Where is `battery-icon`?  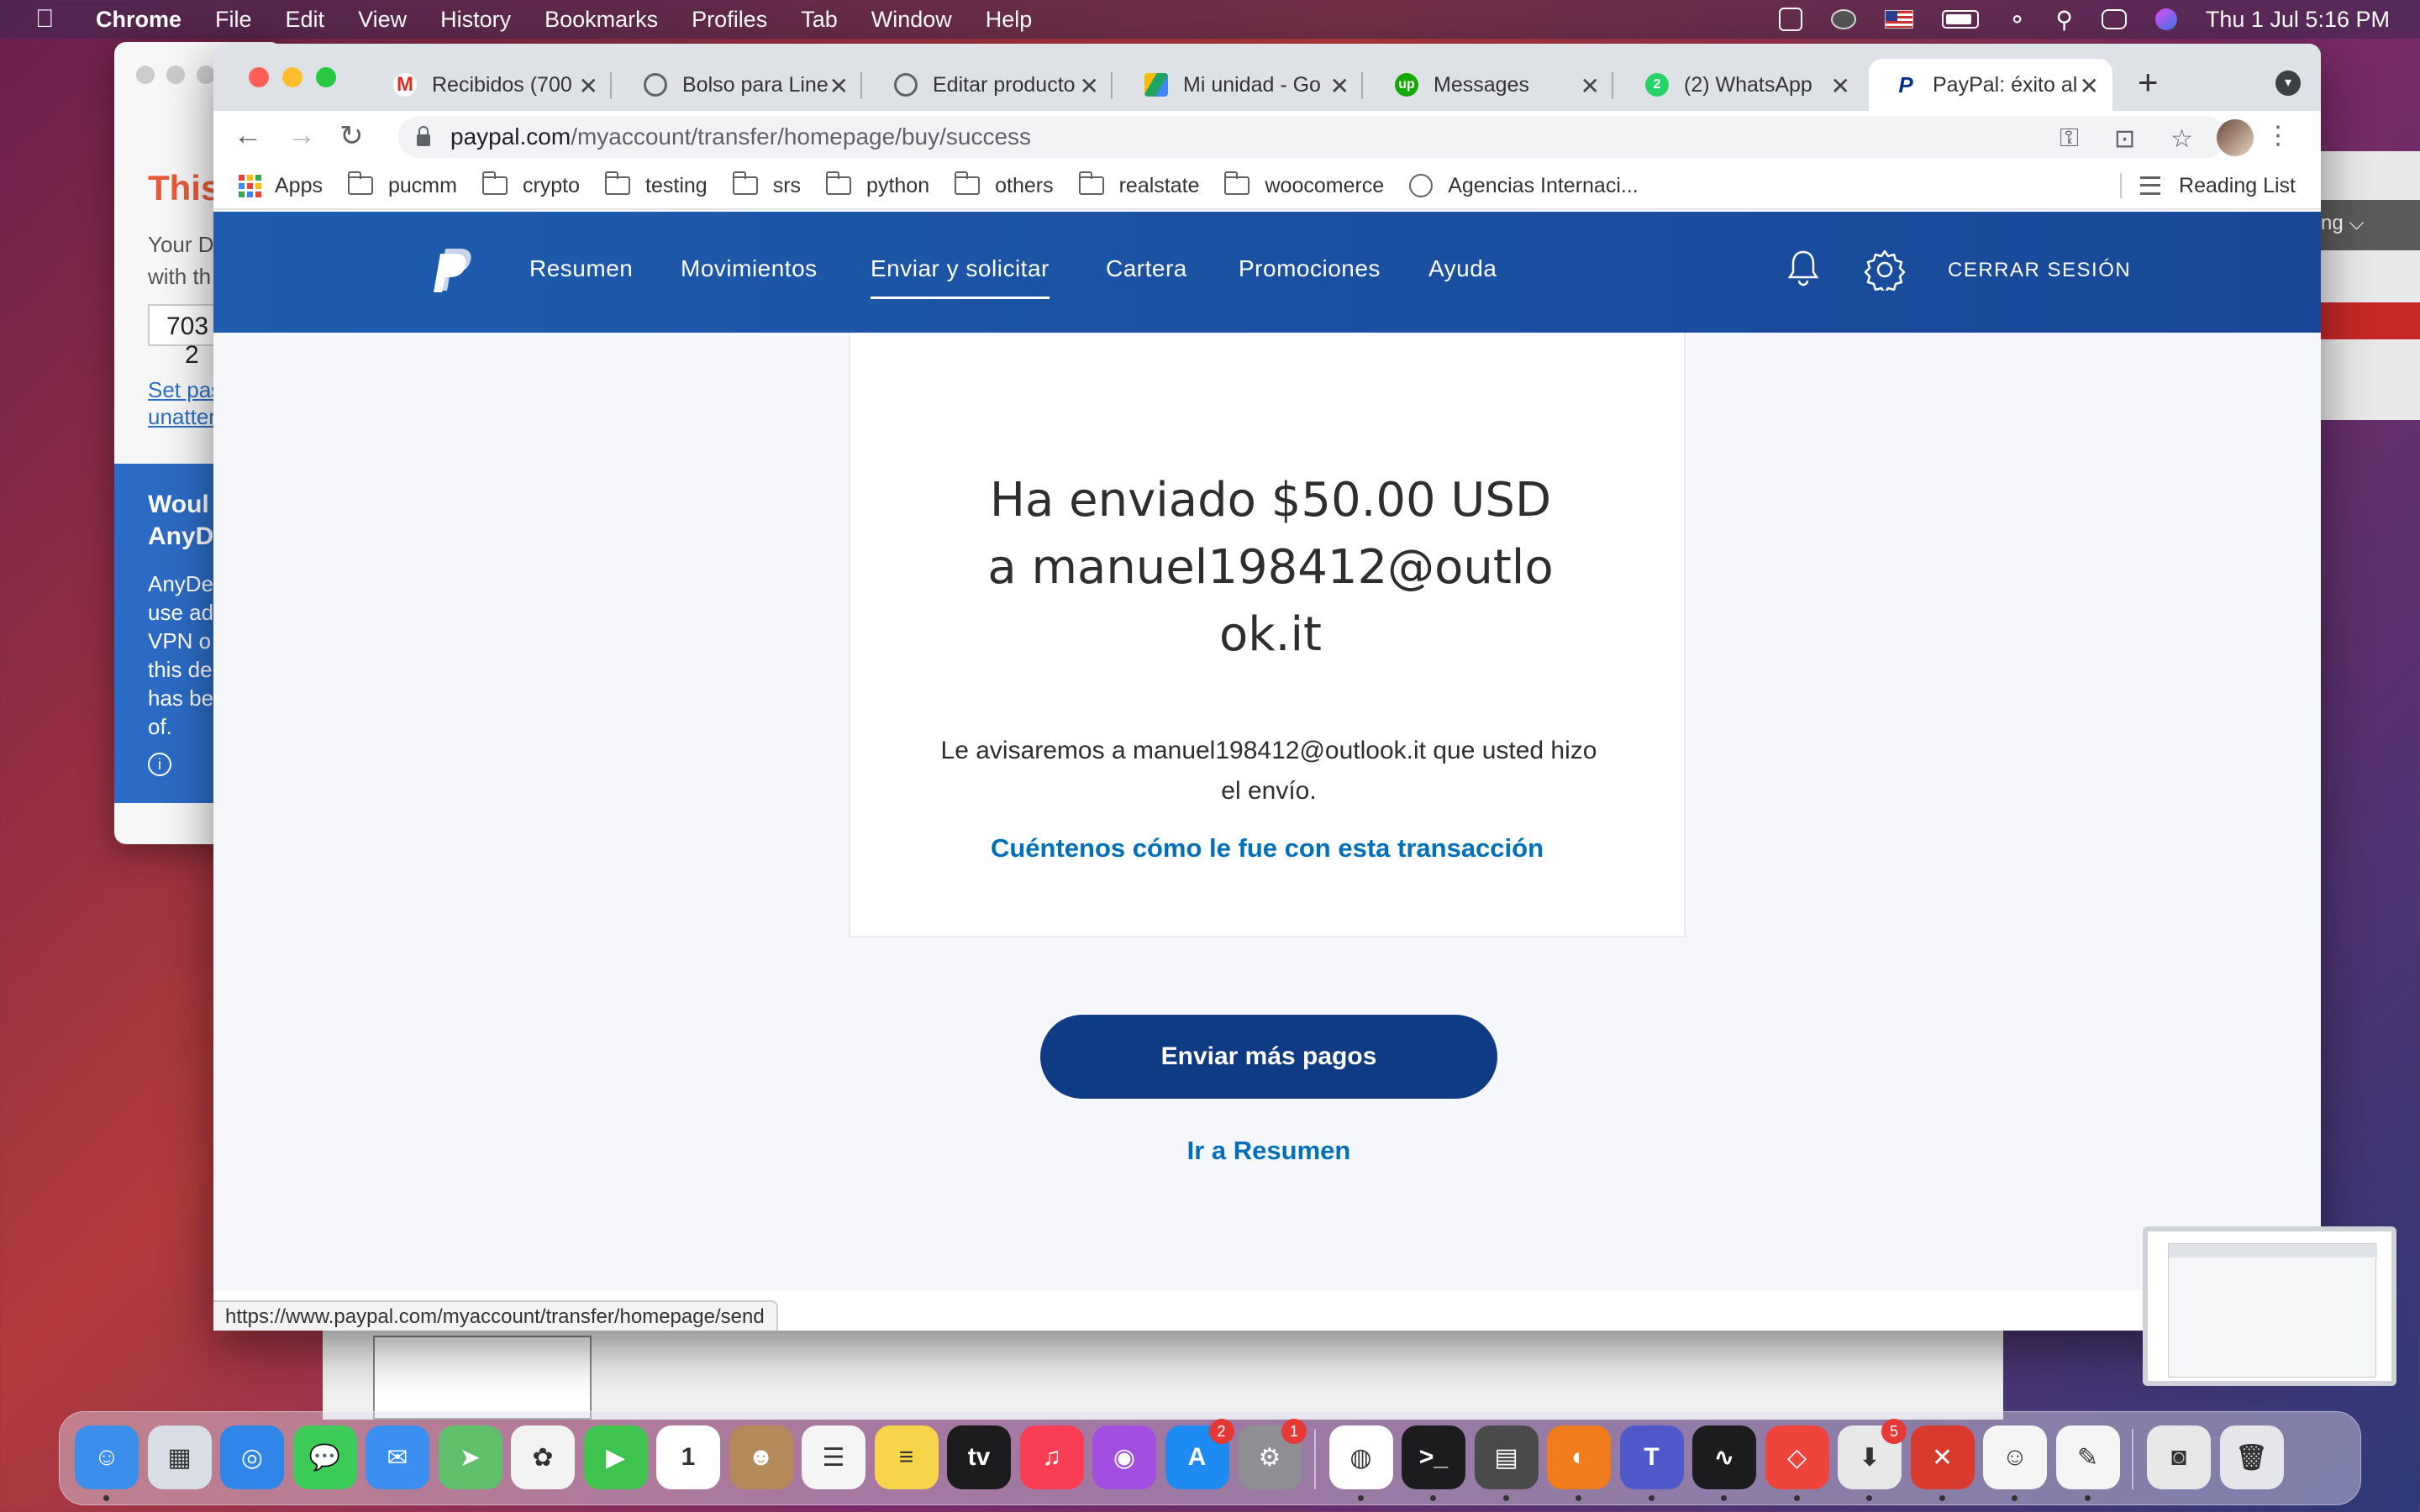 battery-icon is located at coordinates (1960, 19).